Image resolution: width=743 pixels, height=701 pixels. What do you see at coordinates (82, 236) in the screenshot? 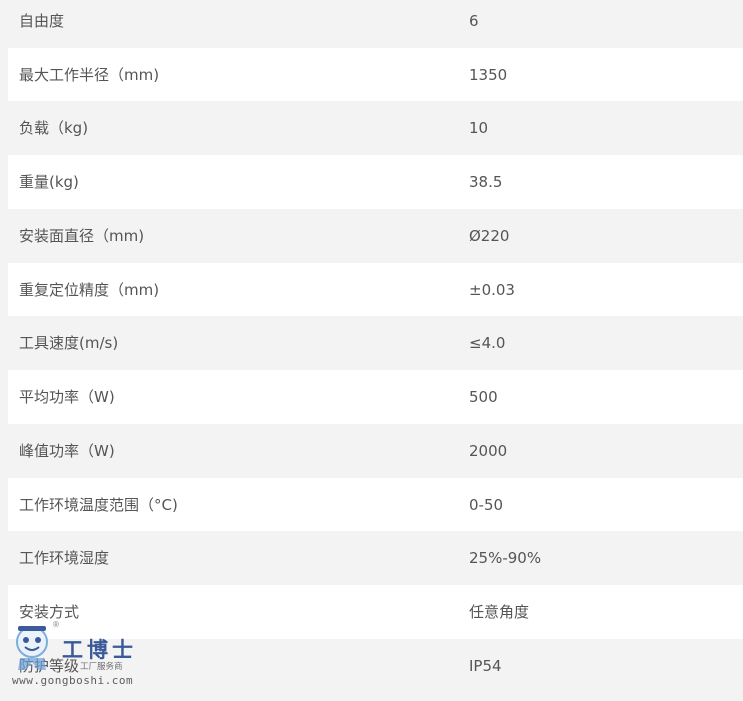
I see `spec-label: 安装面直径（mm)` at bounding box center [82, 236].